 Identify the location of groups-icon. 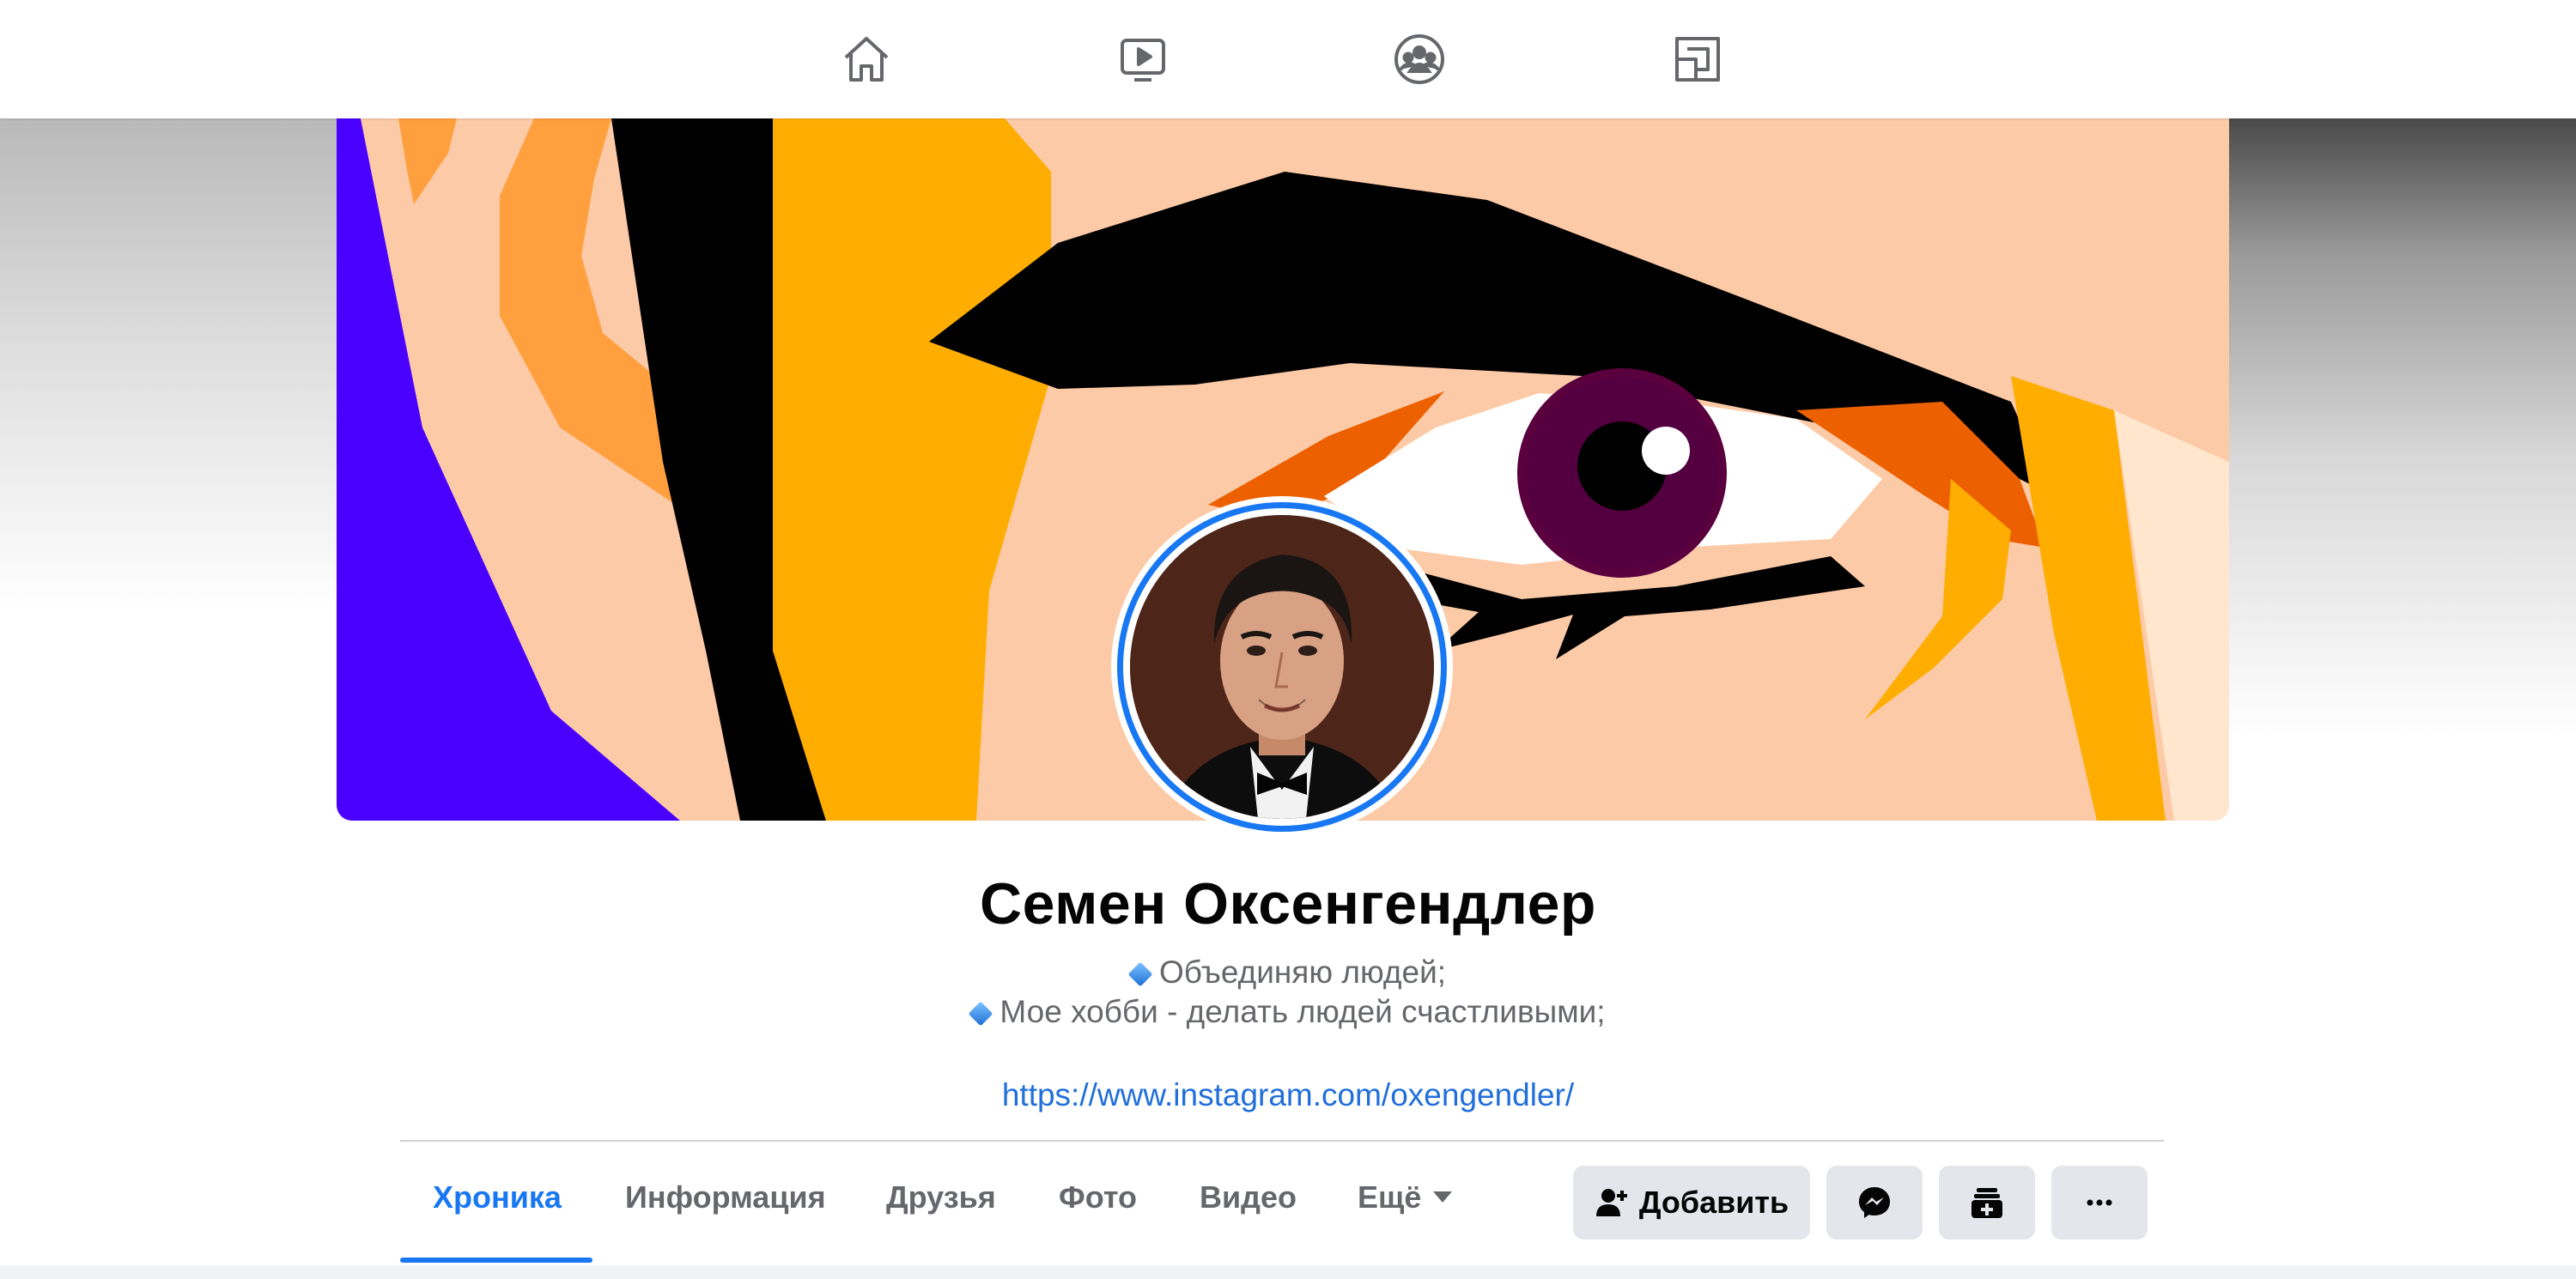
(1419, 59).